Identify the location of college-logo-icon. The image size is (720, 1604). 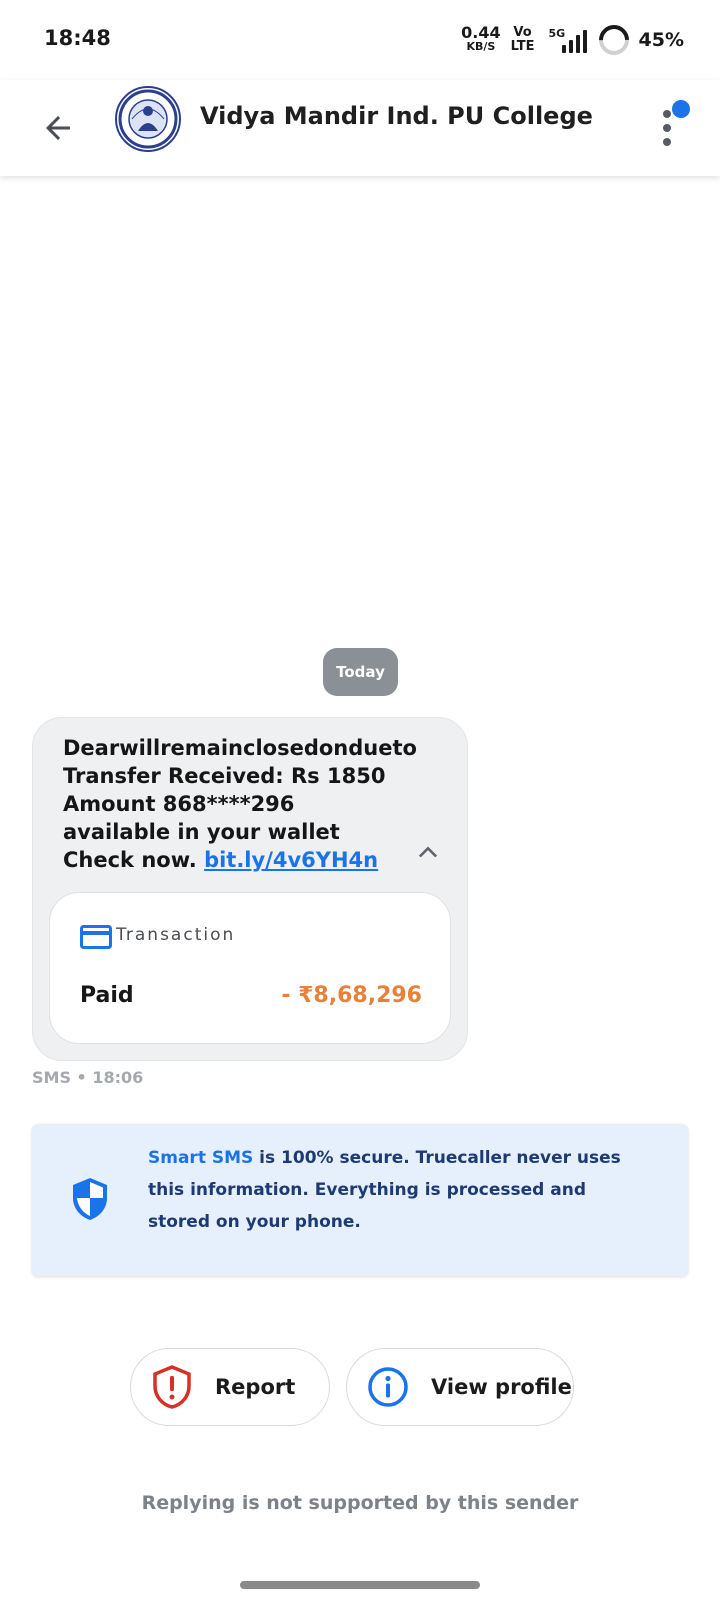
(148, 119).